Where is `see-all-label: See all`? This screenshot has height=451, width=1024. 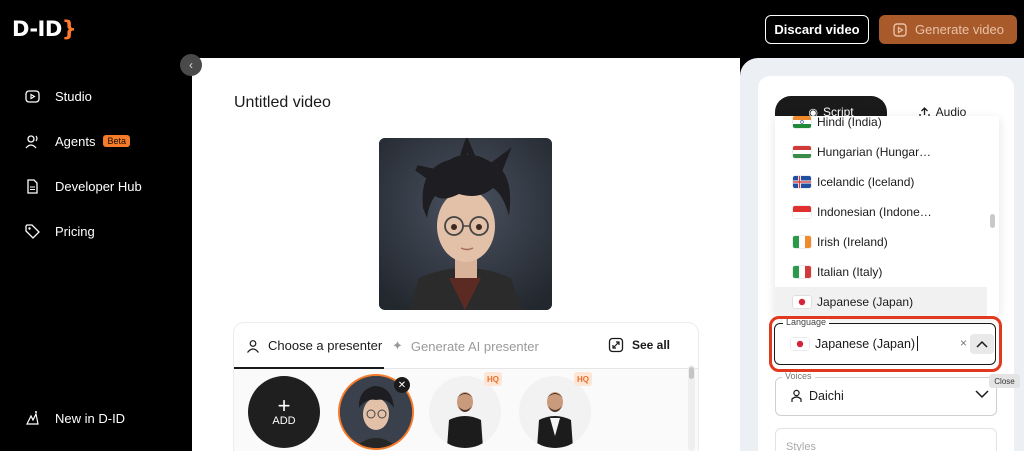
see-all-label: See all is located at coordinates (650, 345).